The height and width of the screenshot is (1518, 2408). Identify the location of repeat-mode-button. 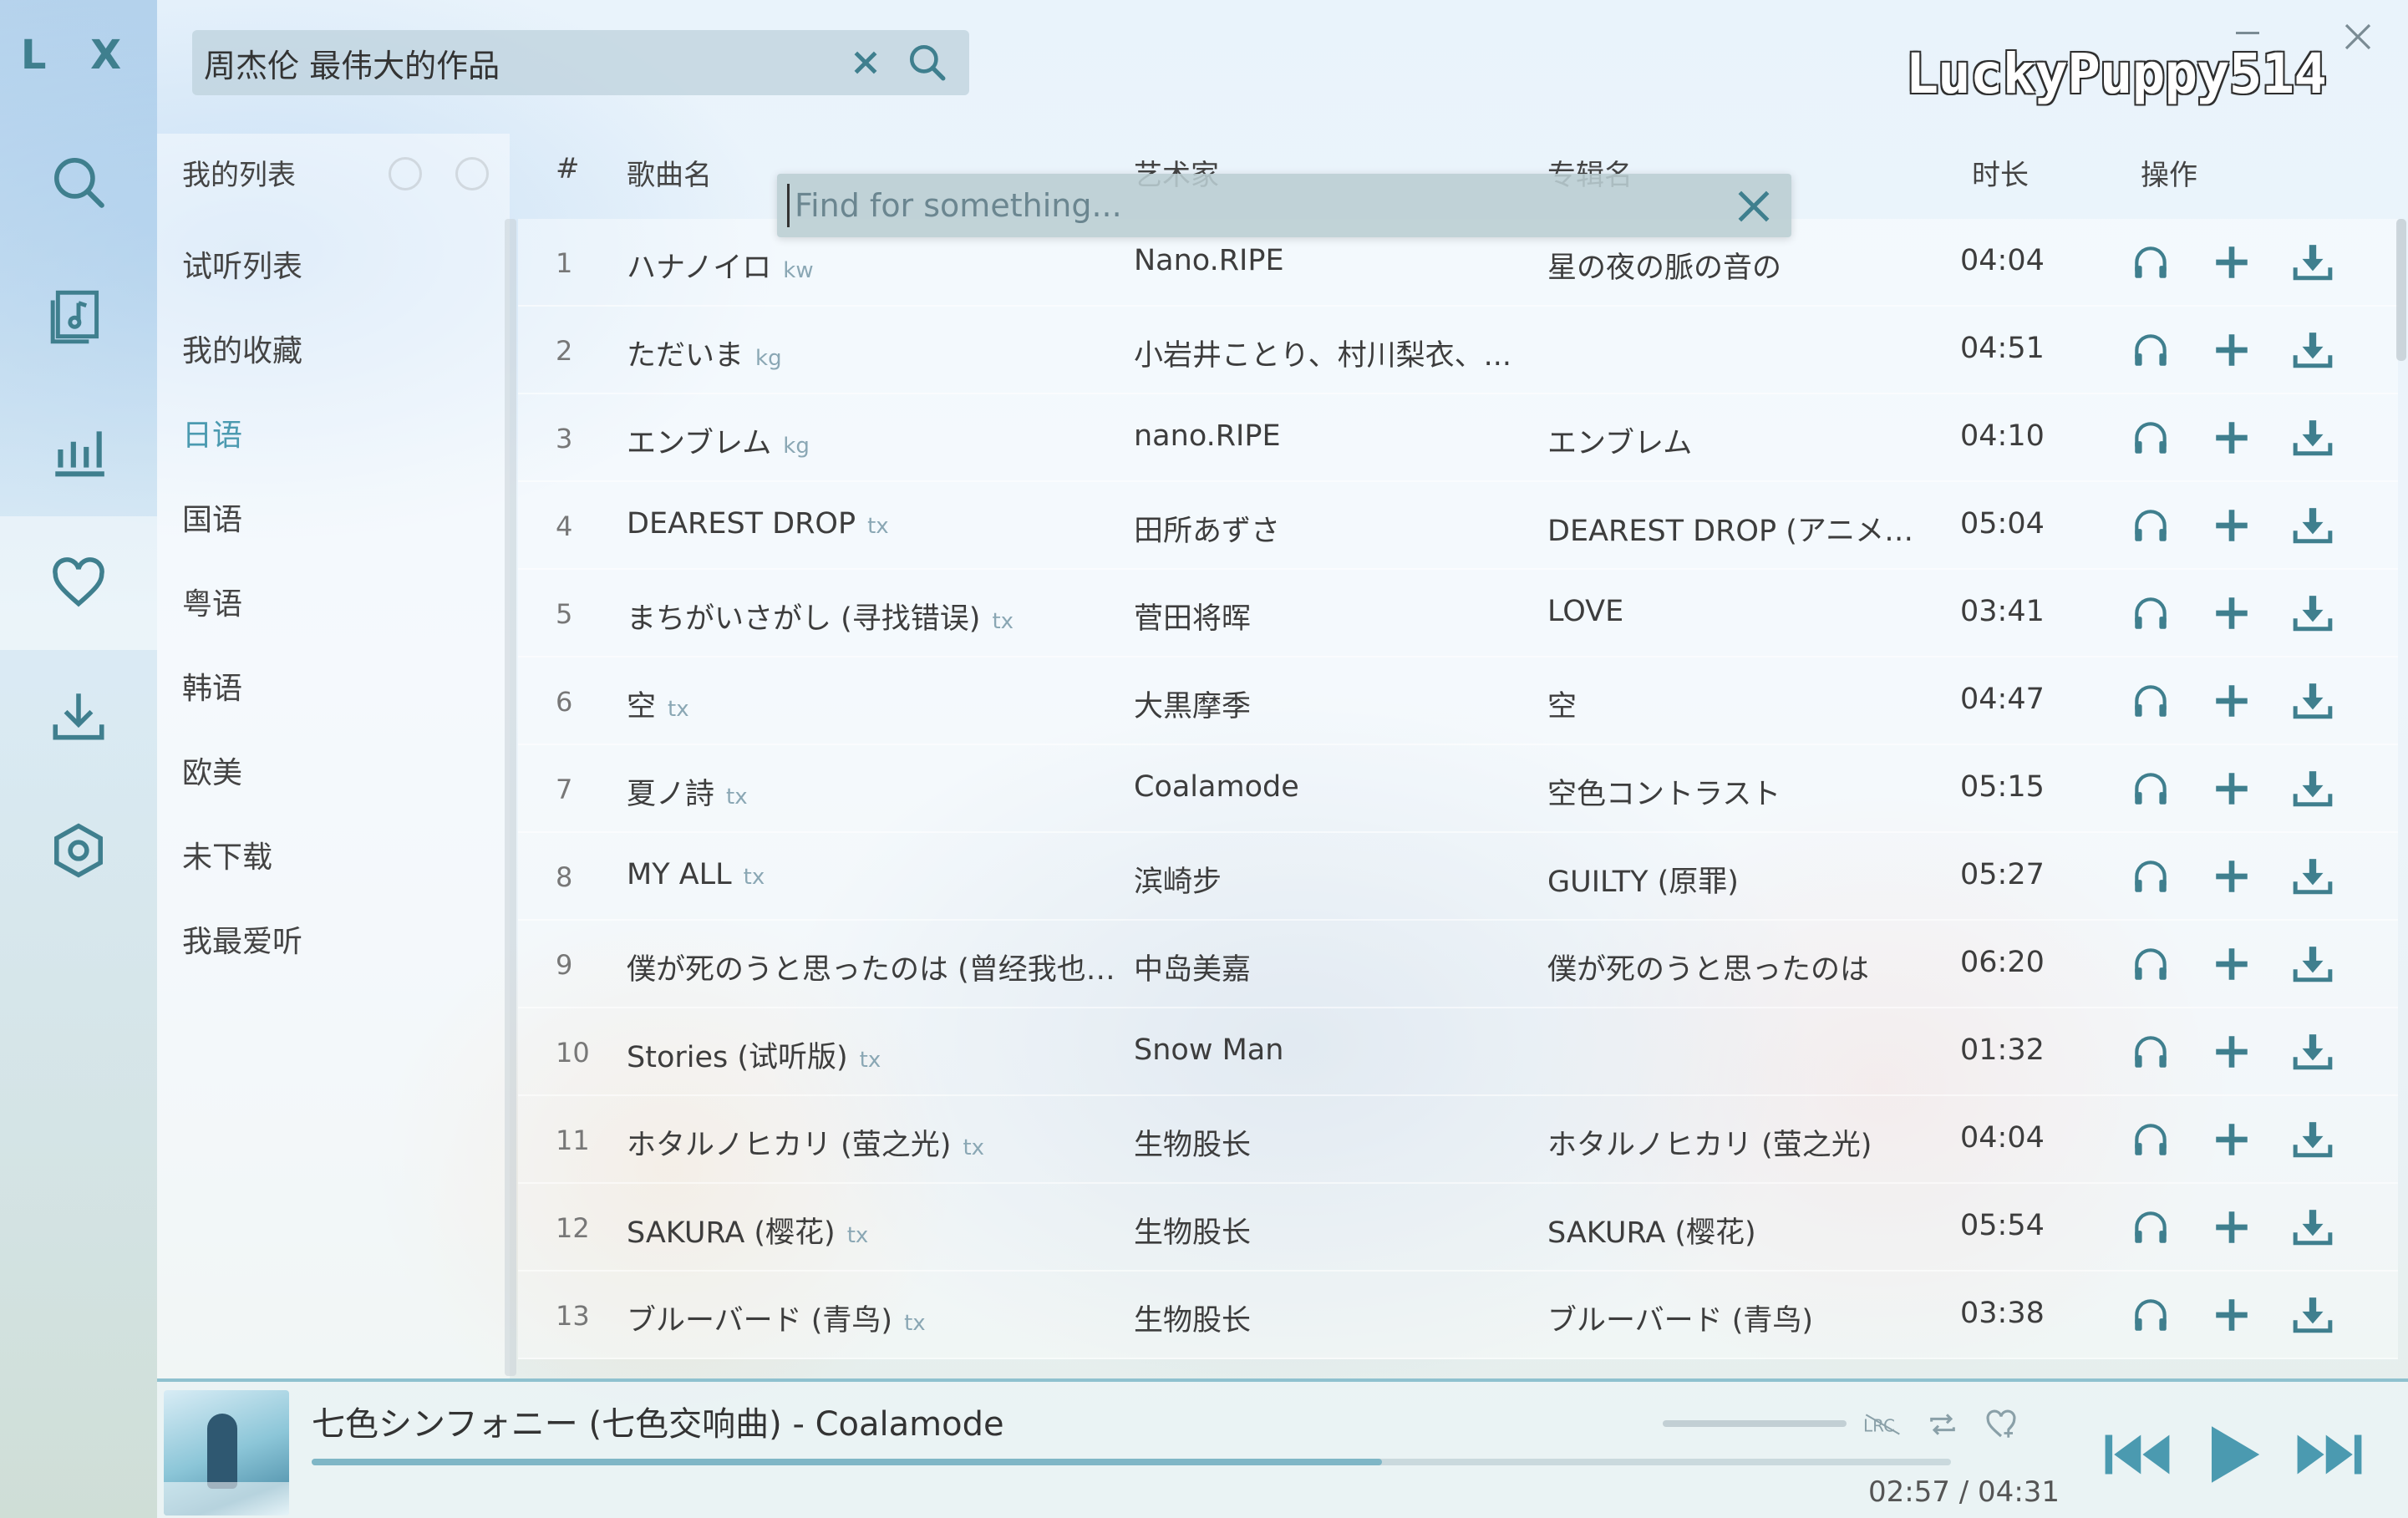
(1943, 1425).